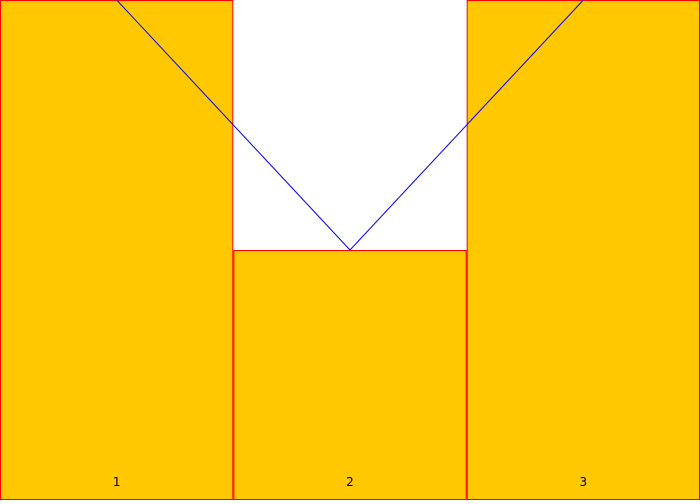 This screenshot has height=504, width=700. Describe the element at coordinates (584, 482) in the screenshot. I see `category-label-3: 3` at that location.